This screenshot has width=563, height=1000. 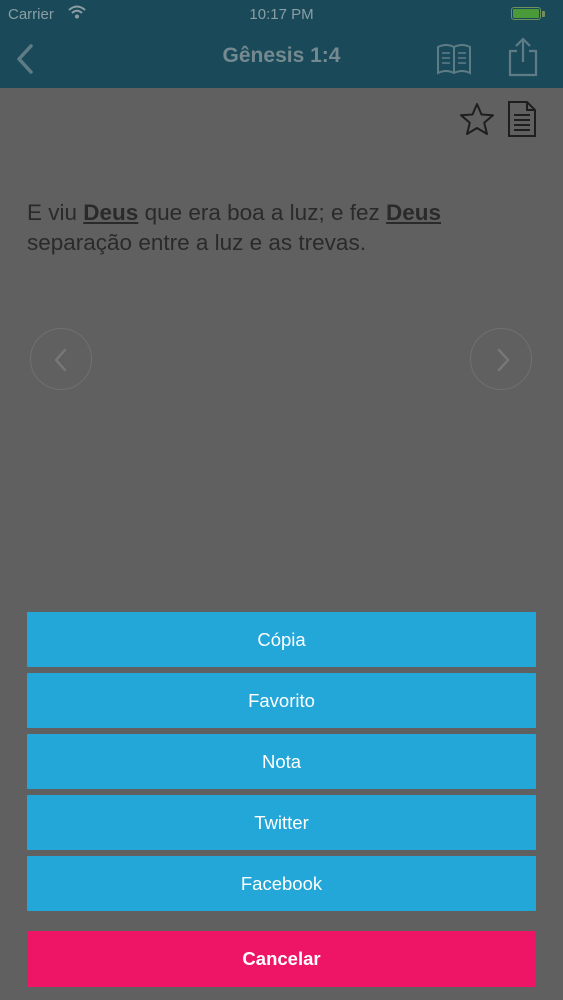 What do you see at coordinates (454, 59) in the screenshot?
I see `book-icon` at bounding box center [454, 59].